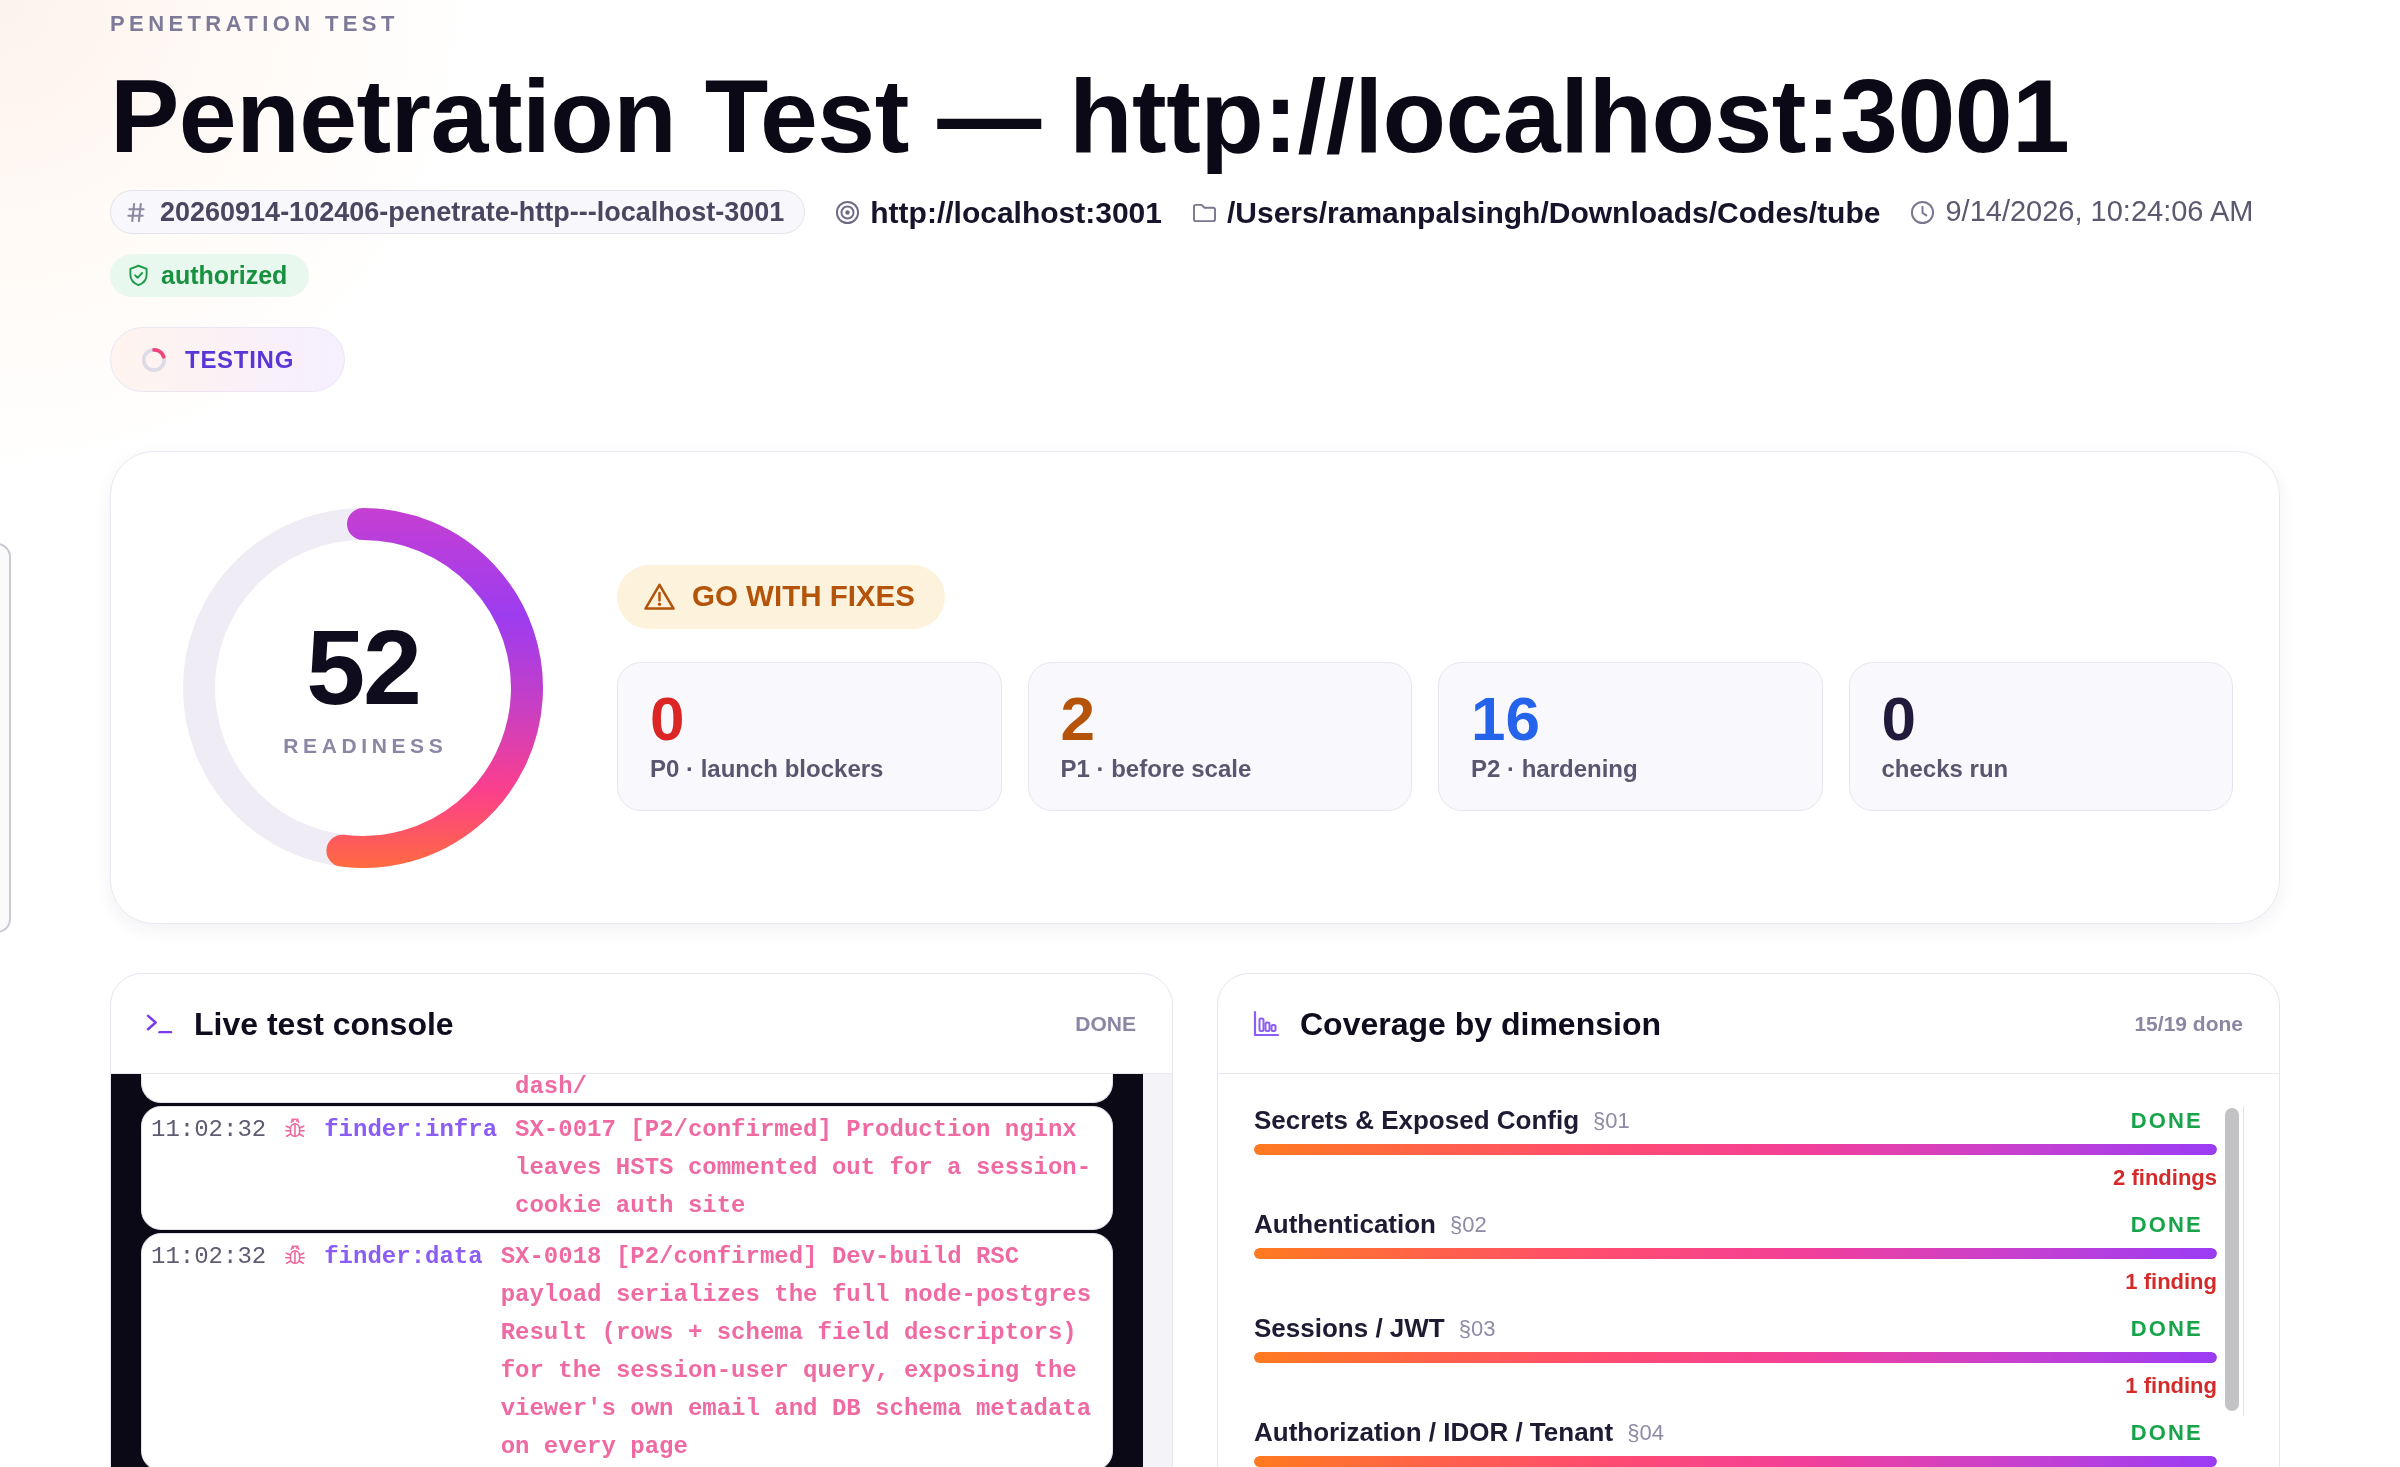 Image resolution: width=2400 pixels, height=1467 pixels. Describe the element at coordinates (255, 24) in the screenshot. I see `page-eyebrow: PENETRATION TEST` at that location.